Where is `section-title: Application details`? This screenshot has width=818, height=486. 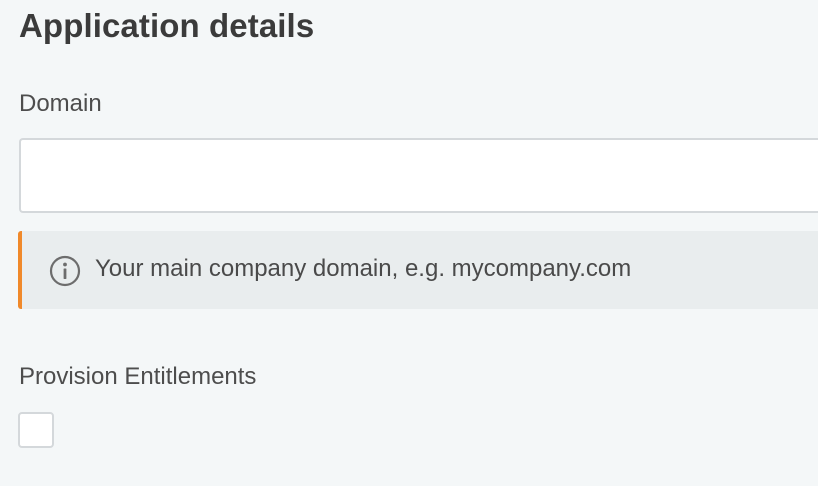 section-title: Application details is located at coordinates (167, 25).